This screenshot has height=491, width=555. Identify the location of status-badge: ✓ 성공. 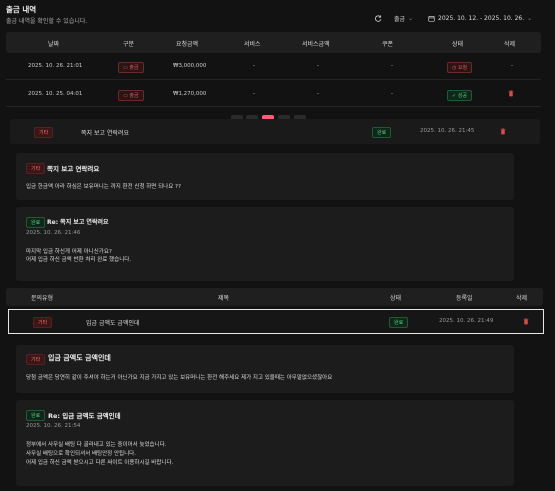
(459, 95).